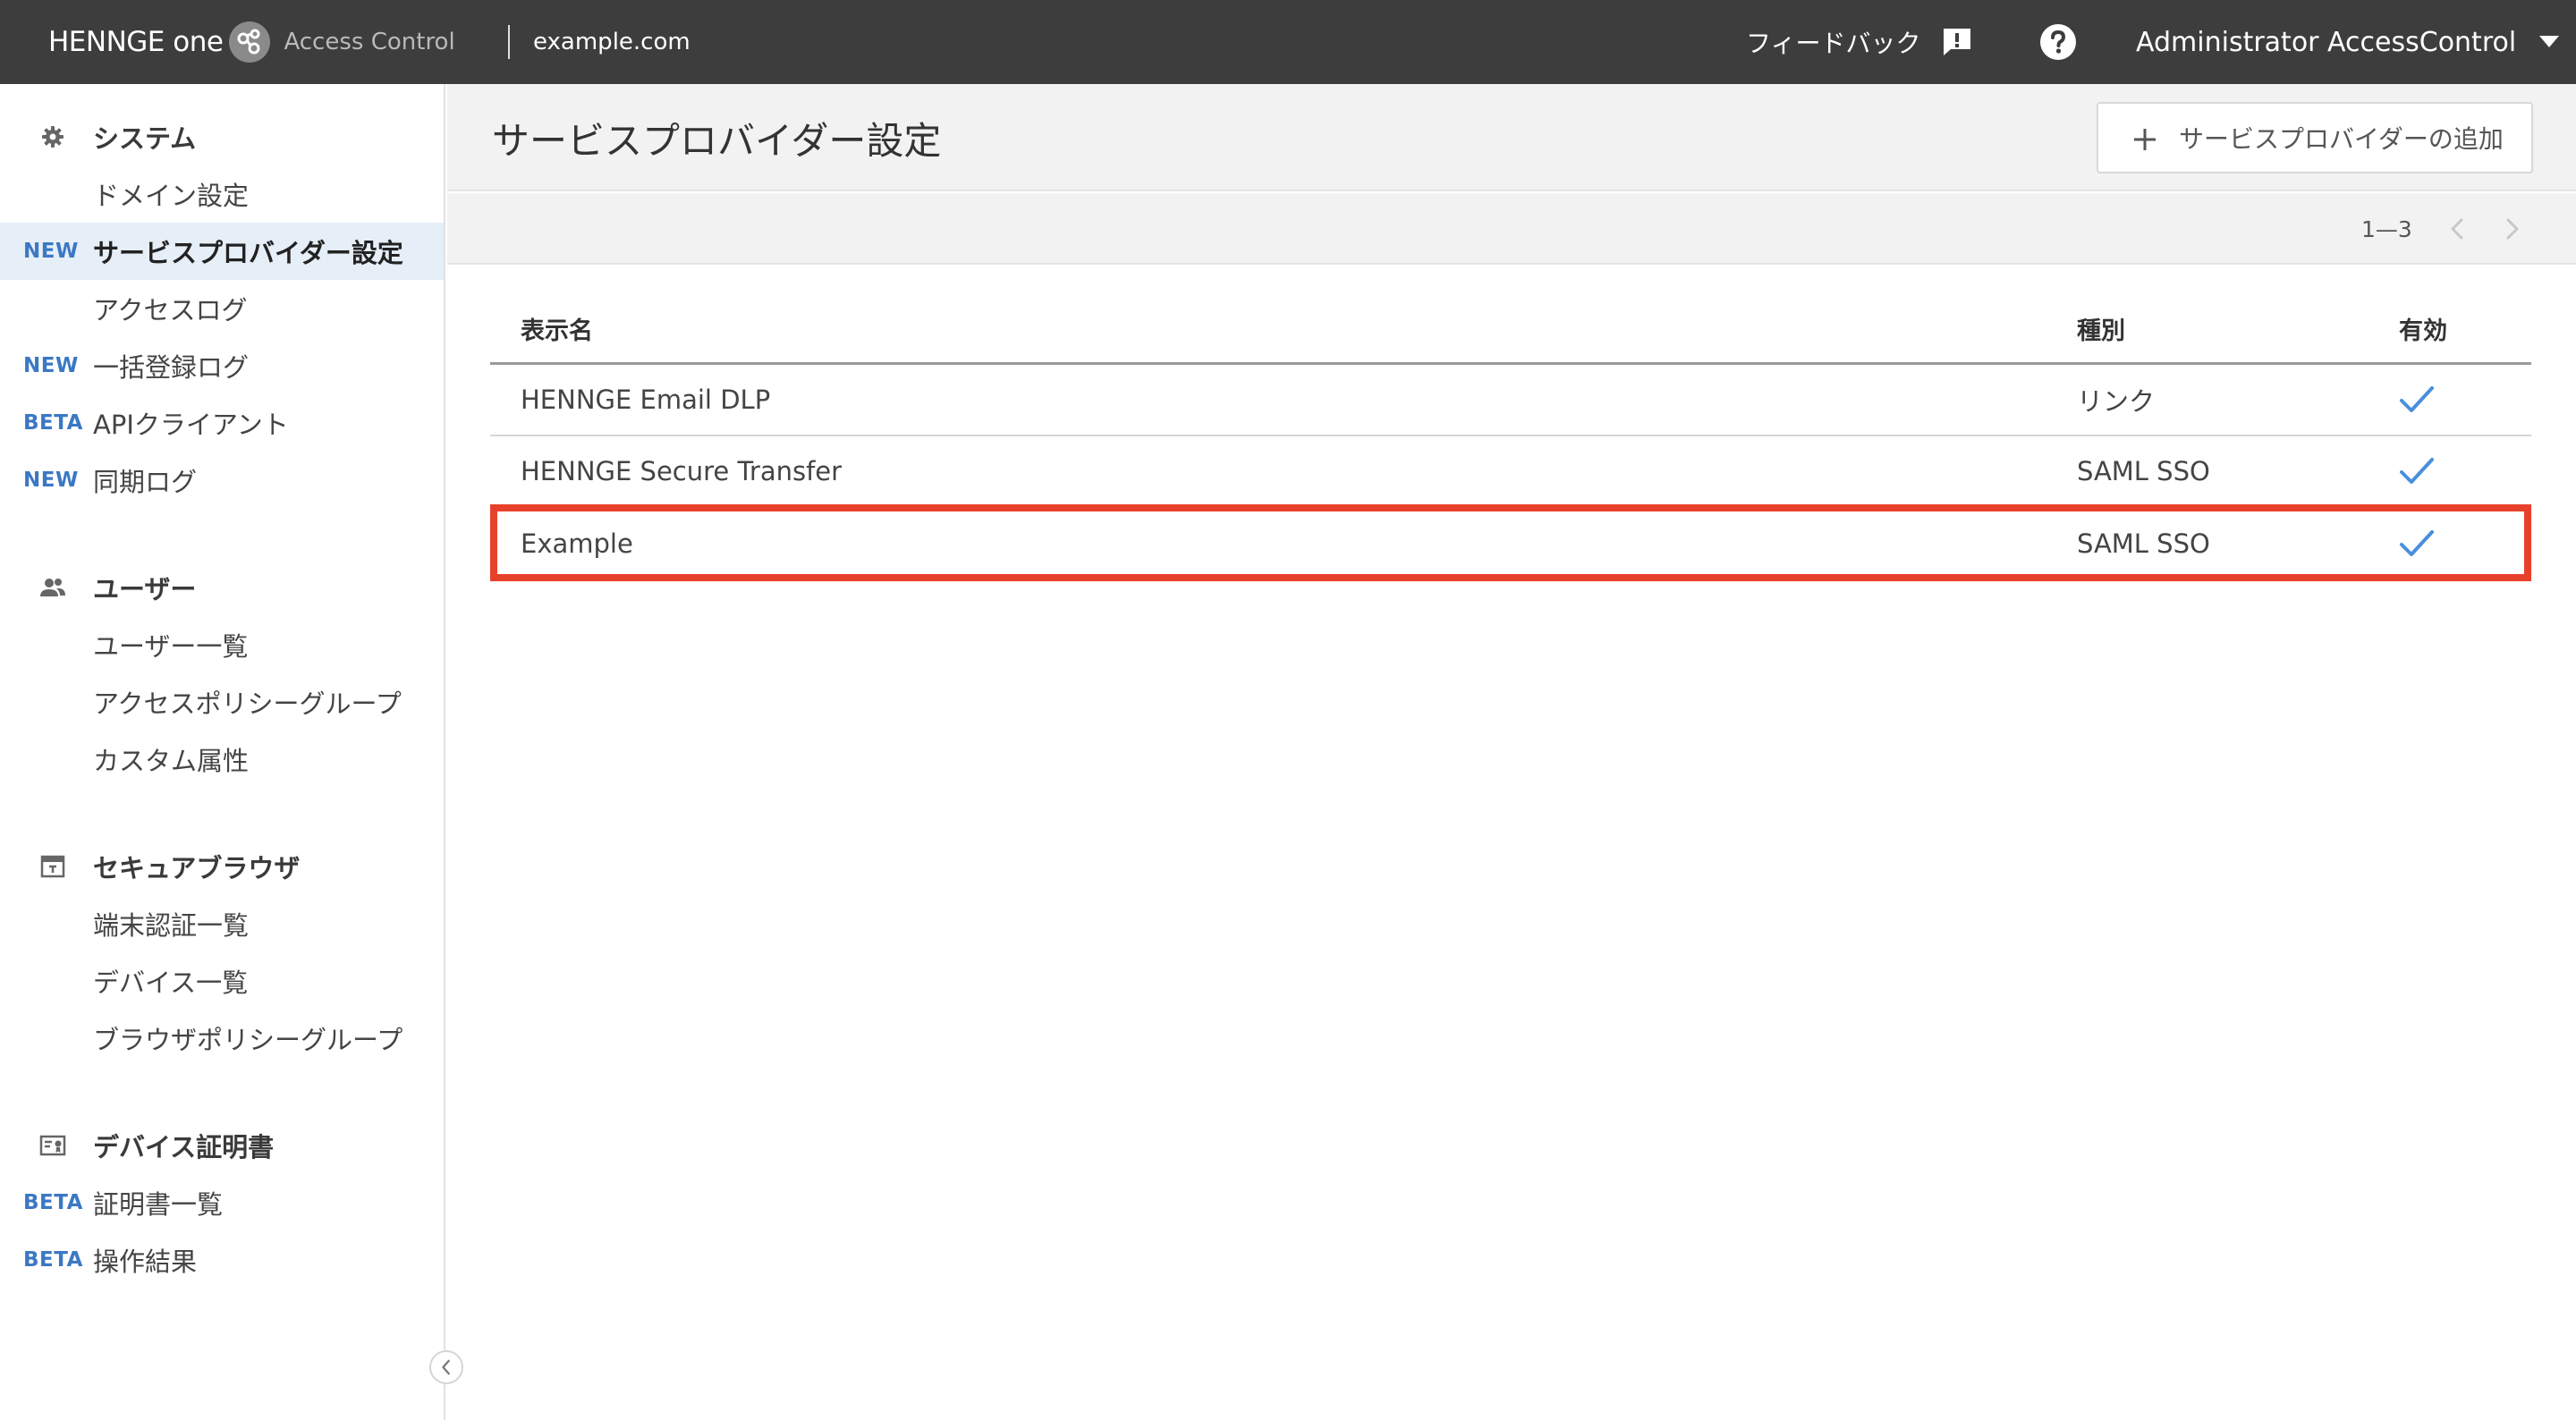 The height and width of the screenshot is (1420, 2576). I want to click on feedback-button: フィードバック, so click(1860, 42).